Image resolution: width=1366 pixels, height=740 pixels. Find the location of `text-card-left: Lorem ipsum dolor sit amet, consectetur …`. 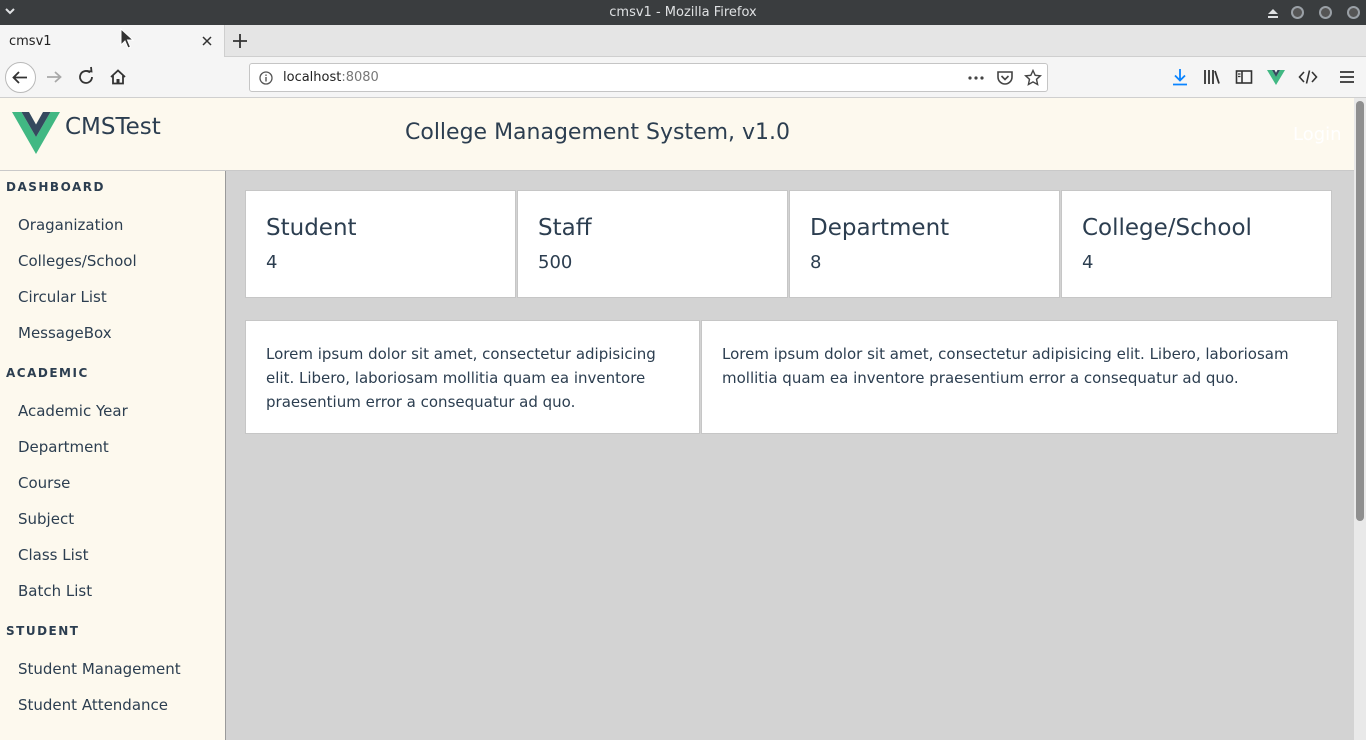

text-card-left: Lorem ipsum dolor sit amet, consectetur … is located at coordinates (472, 377).